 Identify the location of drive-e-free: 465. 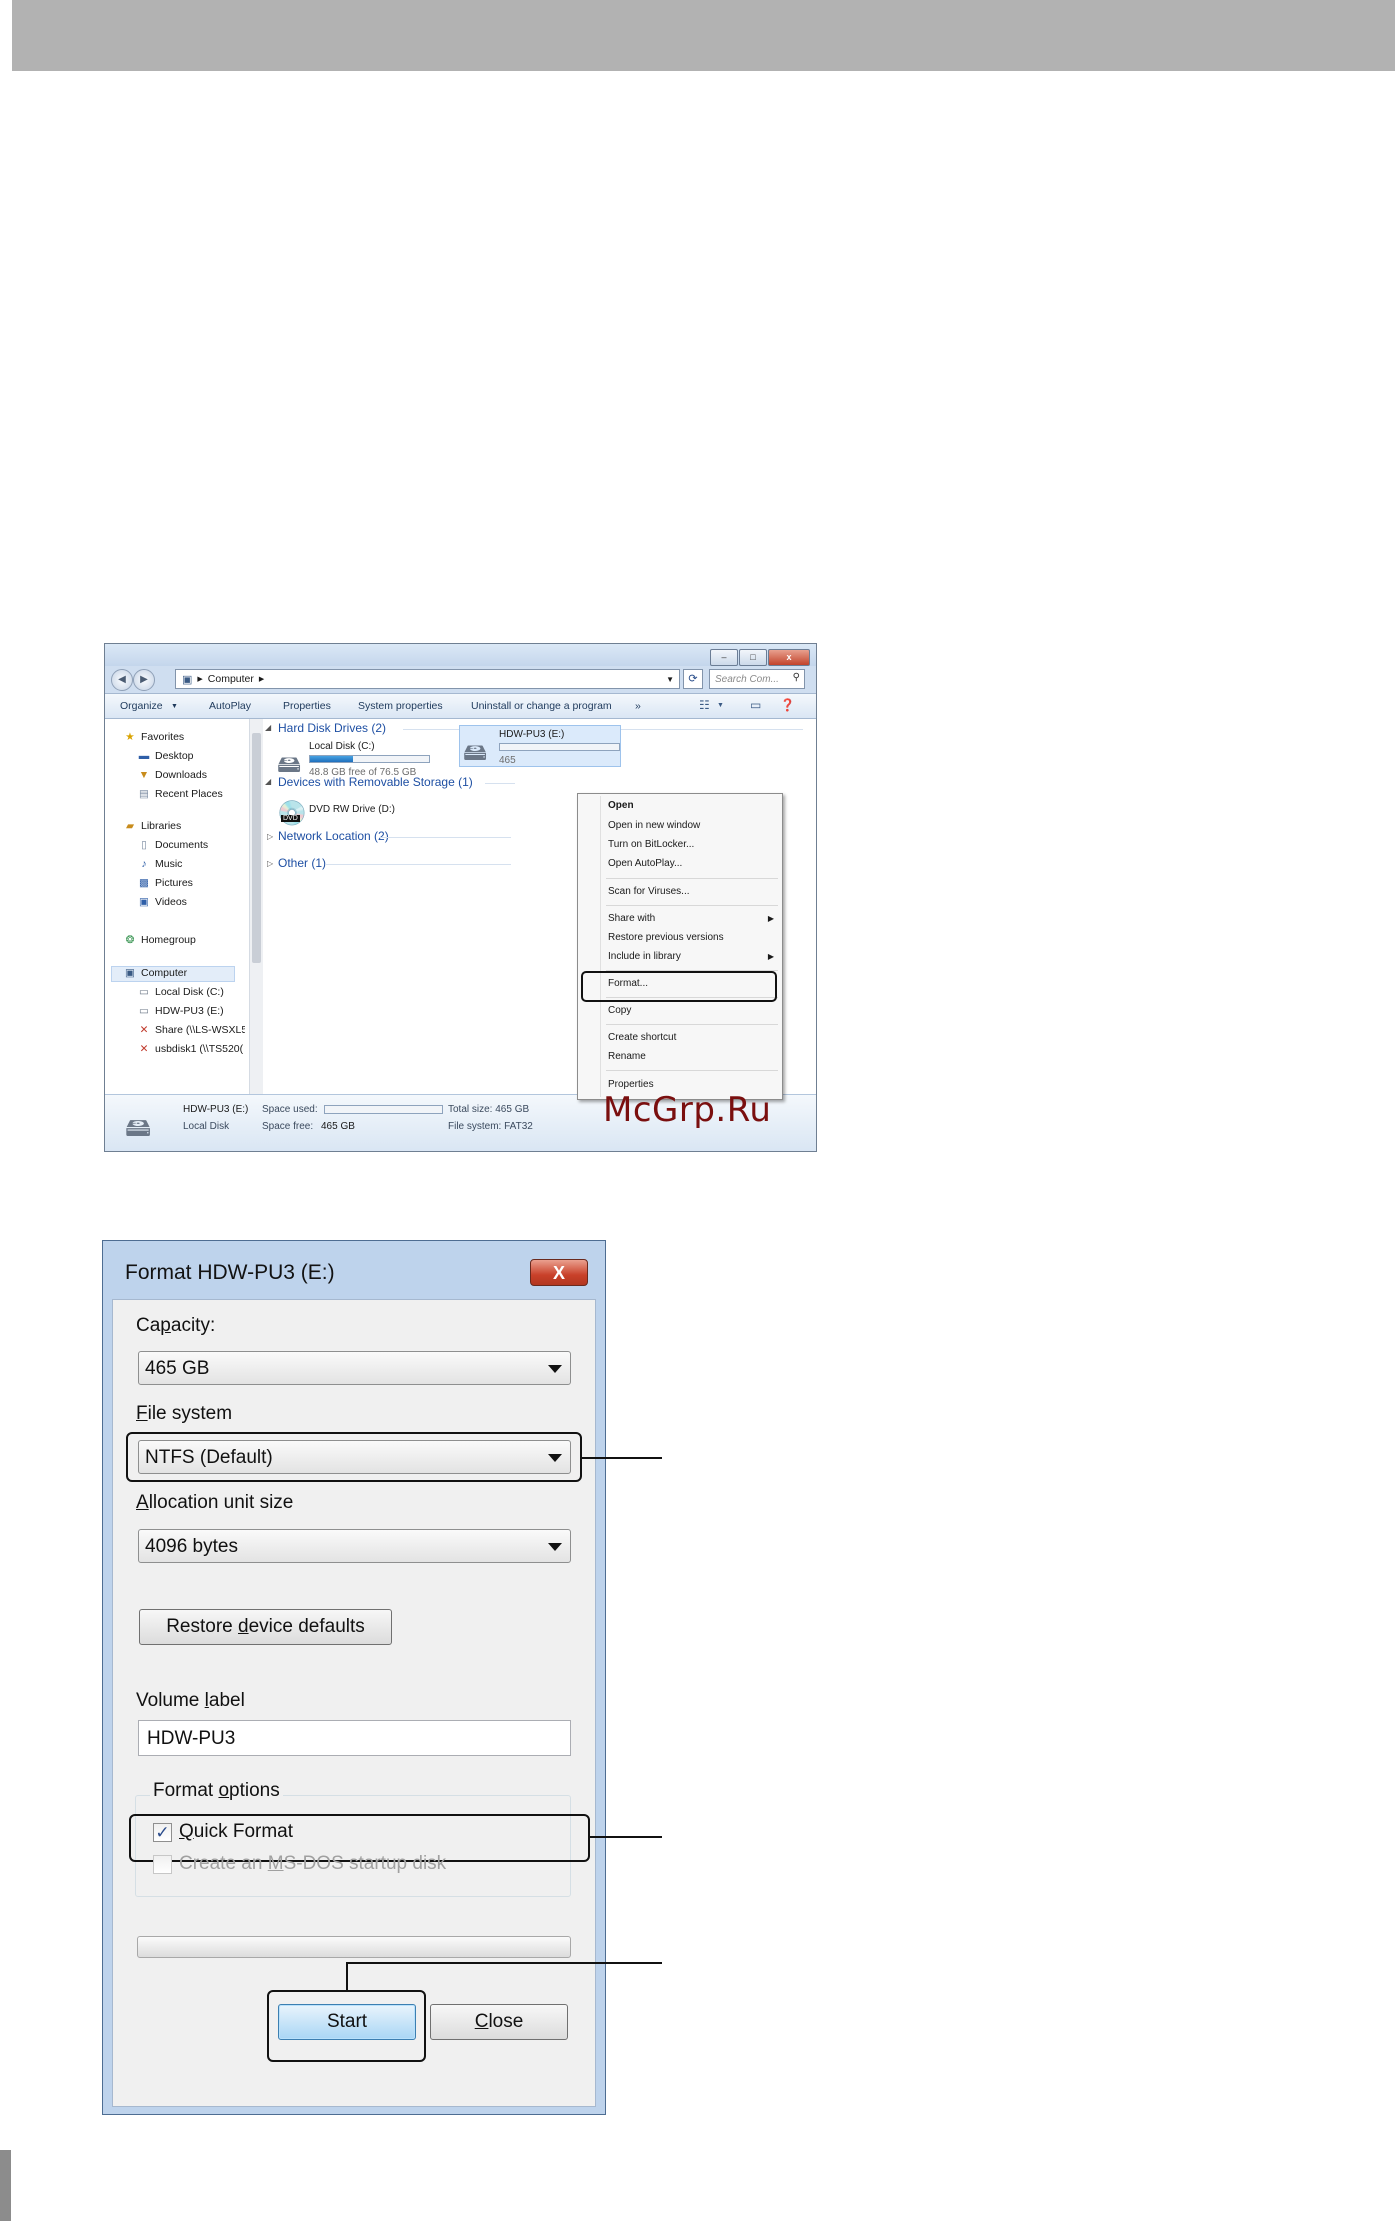
(507, 760).